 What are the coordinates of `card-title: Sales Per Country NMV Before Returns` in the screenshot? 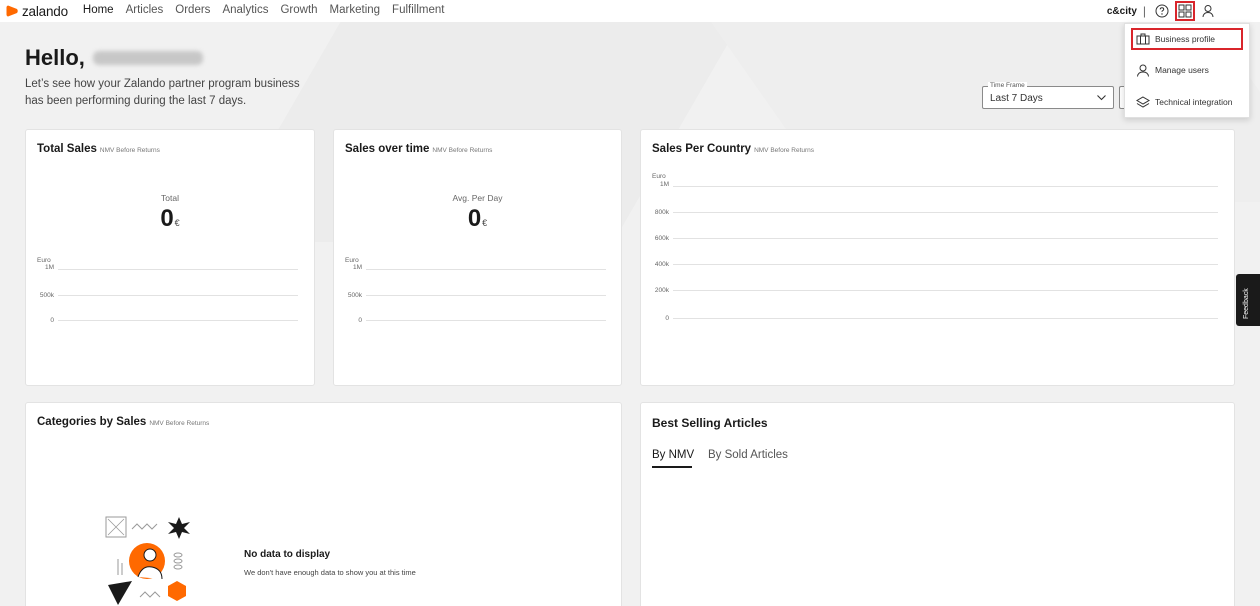 It's located at (733, 149).